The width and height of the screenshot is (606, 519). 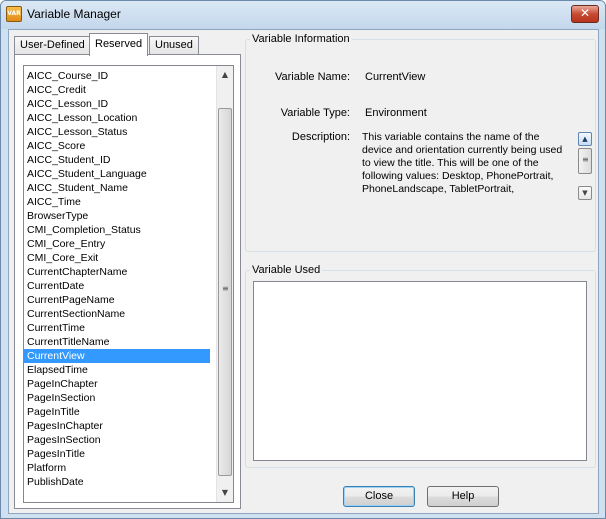 I want to click on list-item: AICC_Course_ID, so click(x=117, y=76).